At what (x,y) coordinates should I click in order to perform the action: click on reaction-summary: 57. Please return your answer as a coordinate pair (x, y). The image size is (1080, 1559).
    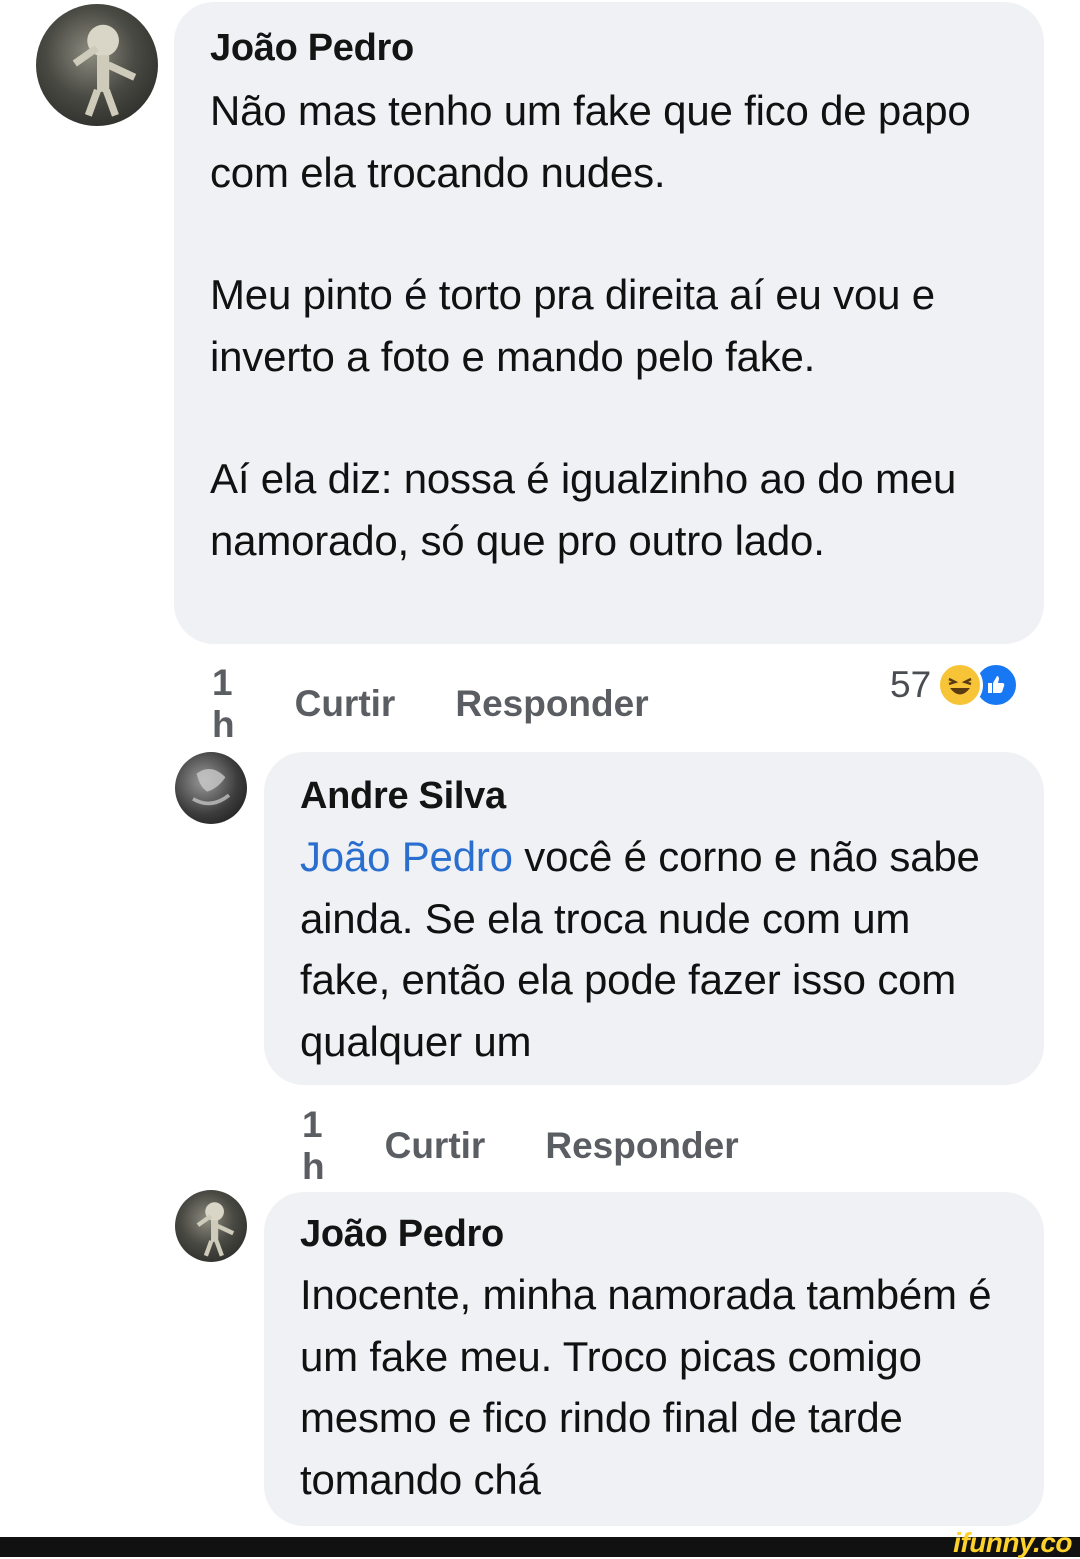
    Looking at the image, I should click on (955, 685).